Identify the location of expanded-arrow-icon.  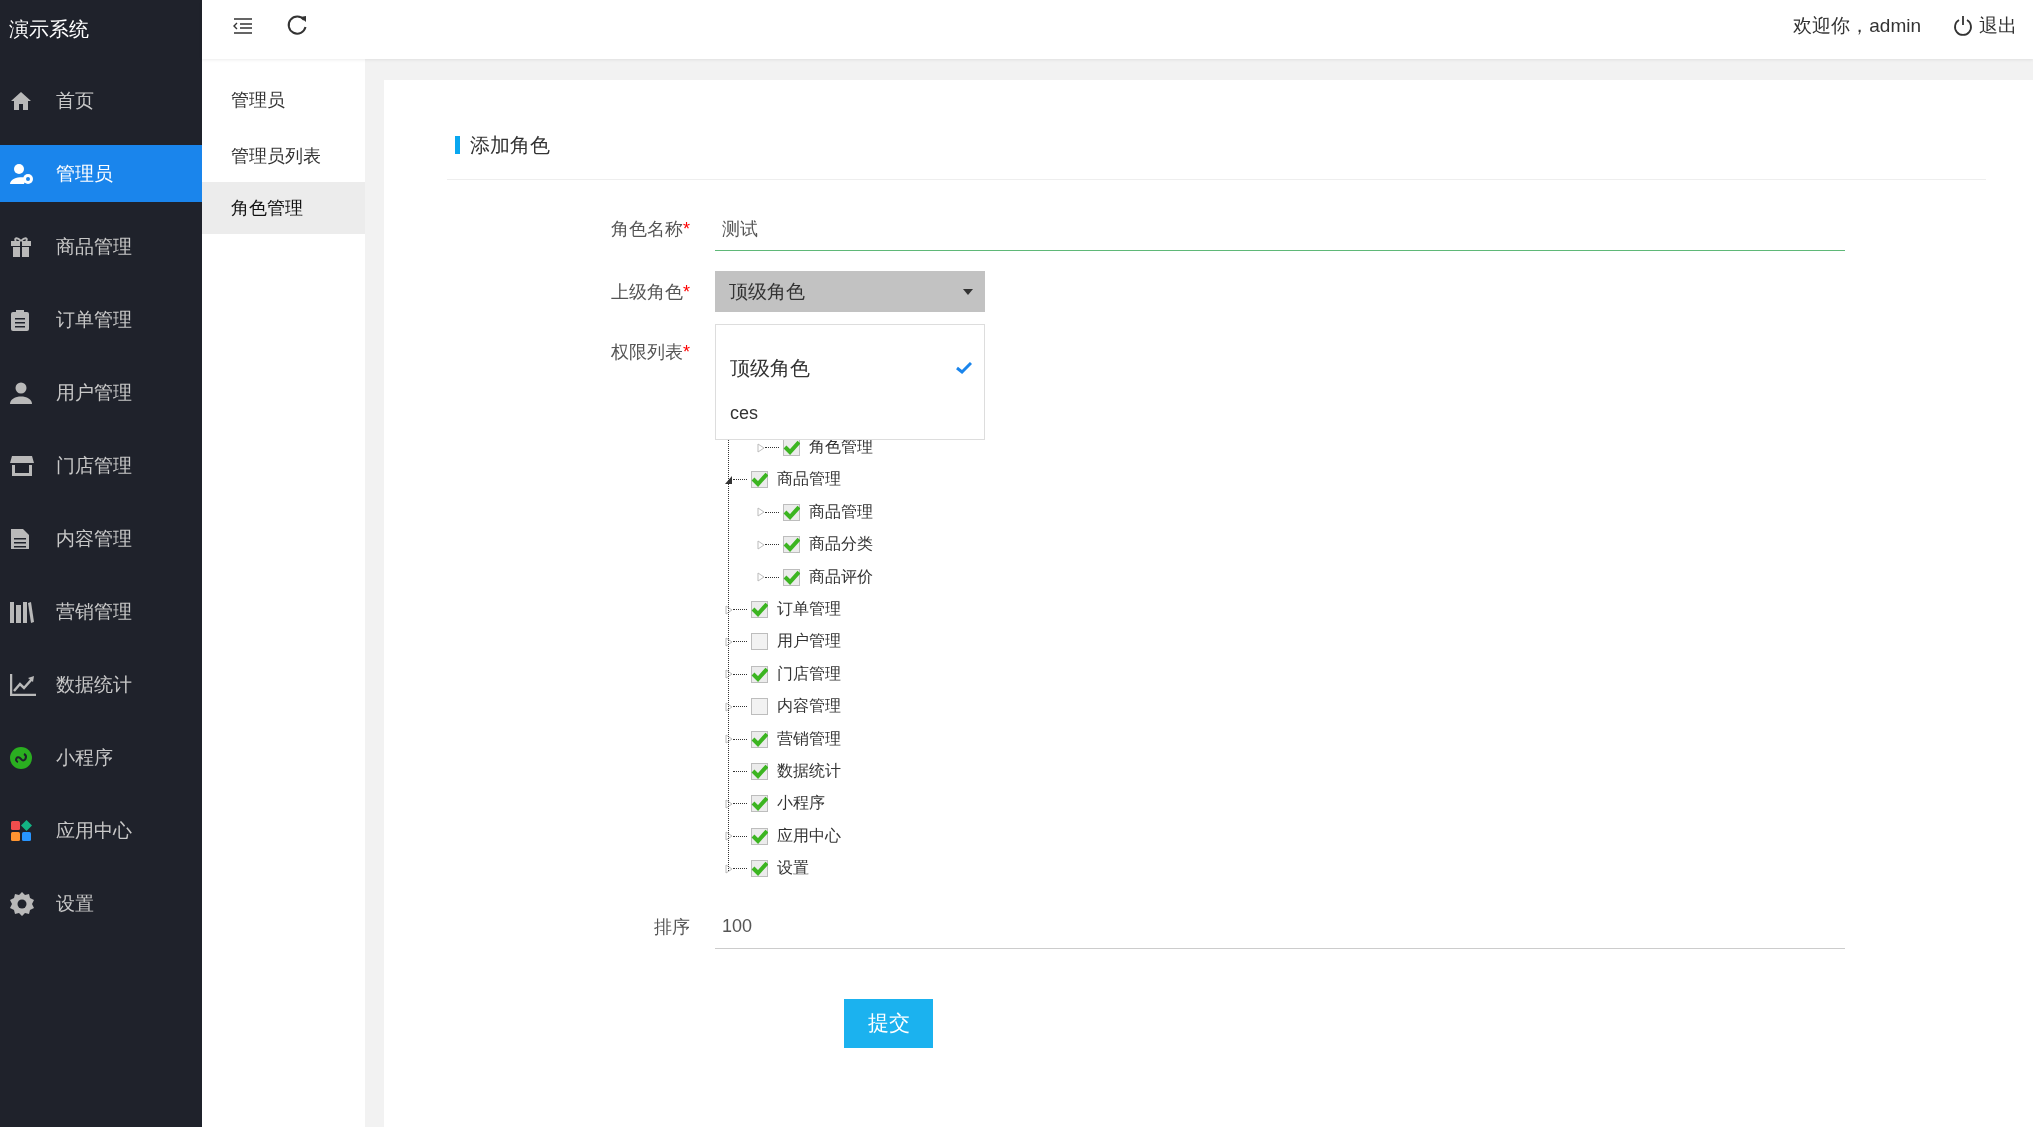
(729, 479).